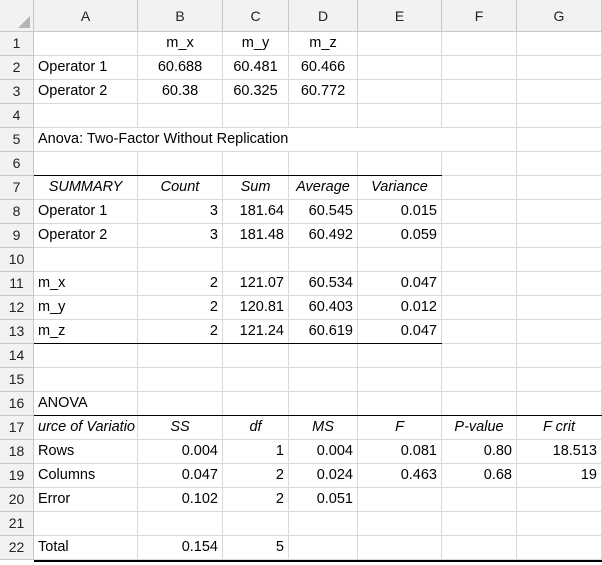 This screenshot has height=565, width=602. I want to click on cell-c8: 181.64, so click(256, 212).